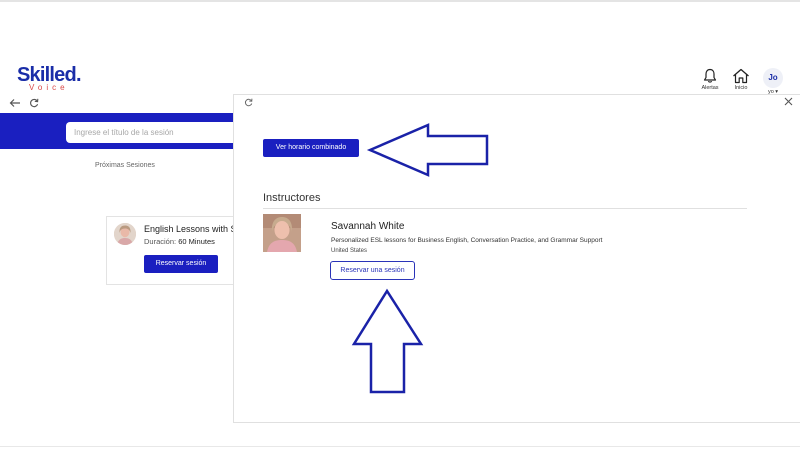  I want to click on instructor-location: United States, so click(349, 251).